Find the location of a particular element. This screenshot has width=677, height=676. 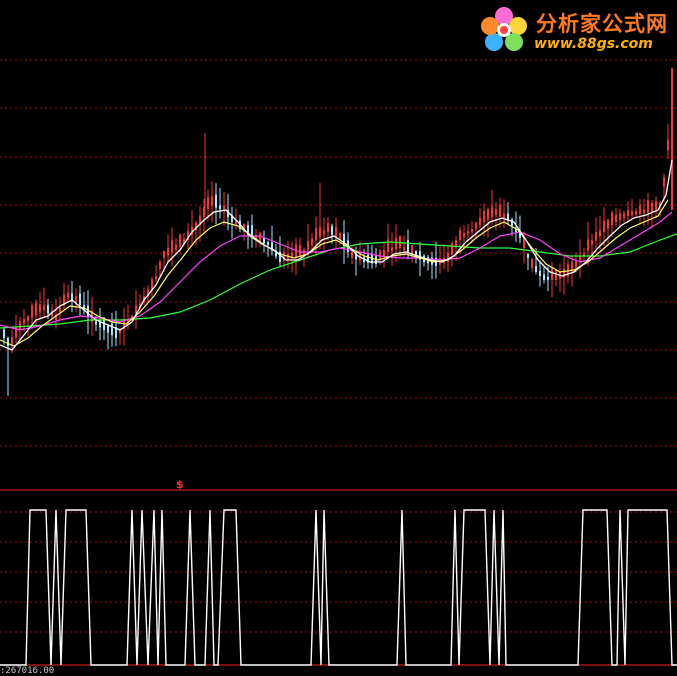

footer-date-label: :267016.00 is located at coordinates (27, 671).